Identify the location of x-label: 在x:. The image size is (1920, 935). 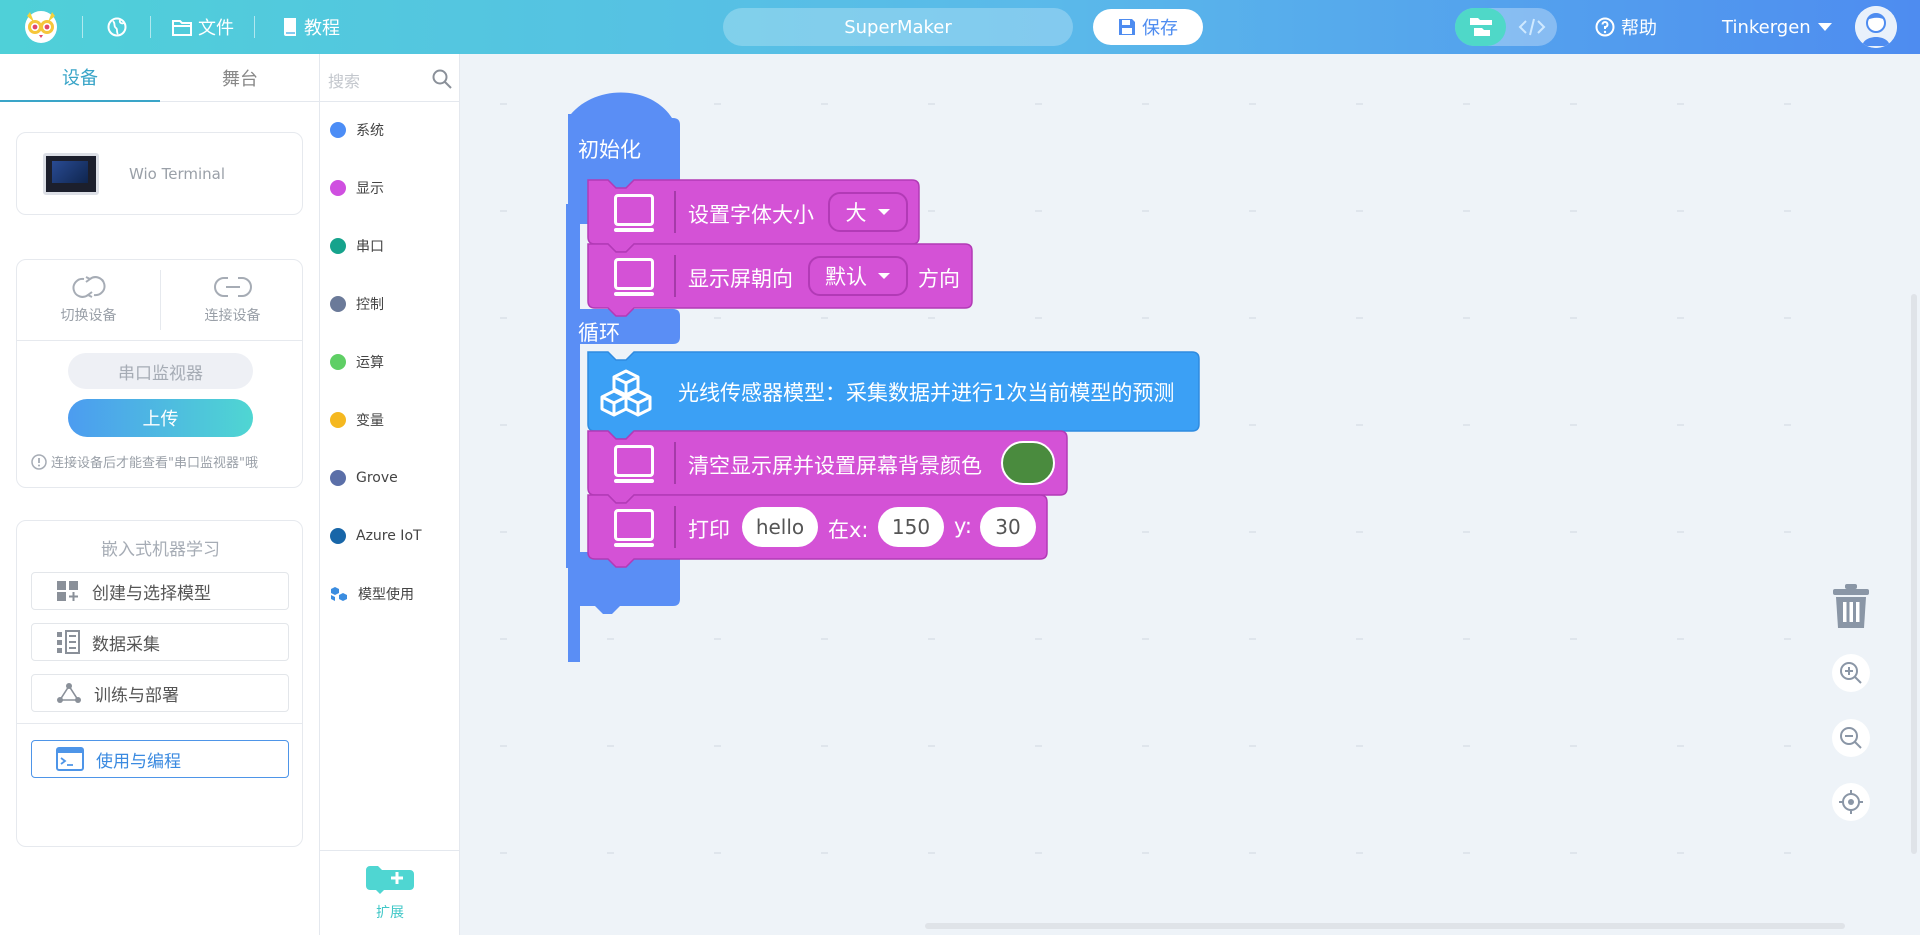
(848, 530).